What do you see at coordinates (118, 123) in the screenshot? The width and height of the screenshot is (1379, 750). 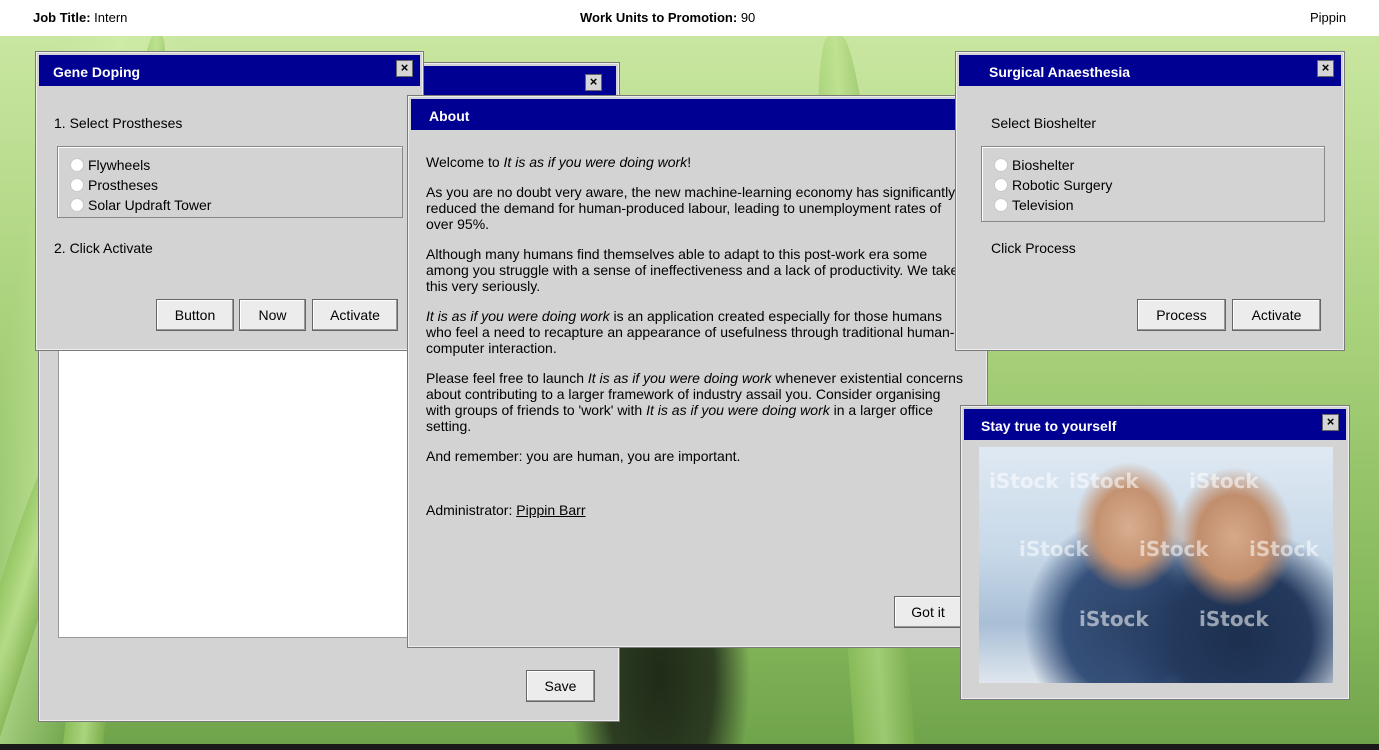 I see `step-1-label: 1. Select Prostheses` at bounding box center [118, 123].